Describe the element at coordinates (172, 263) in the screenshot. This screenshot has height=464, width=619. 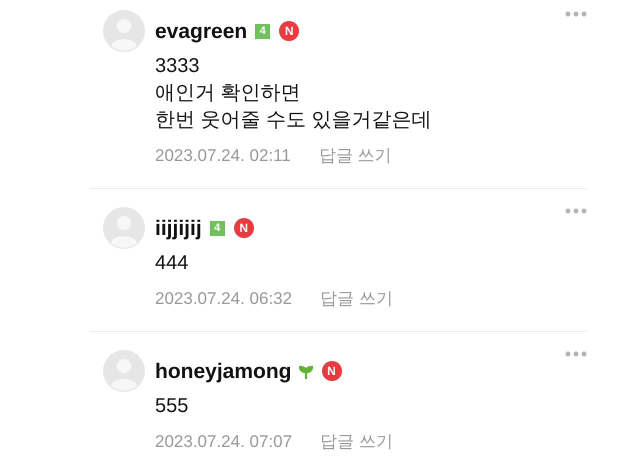
I see `comment-text: 444` at that location.